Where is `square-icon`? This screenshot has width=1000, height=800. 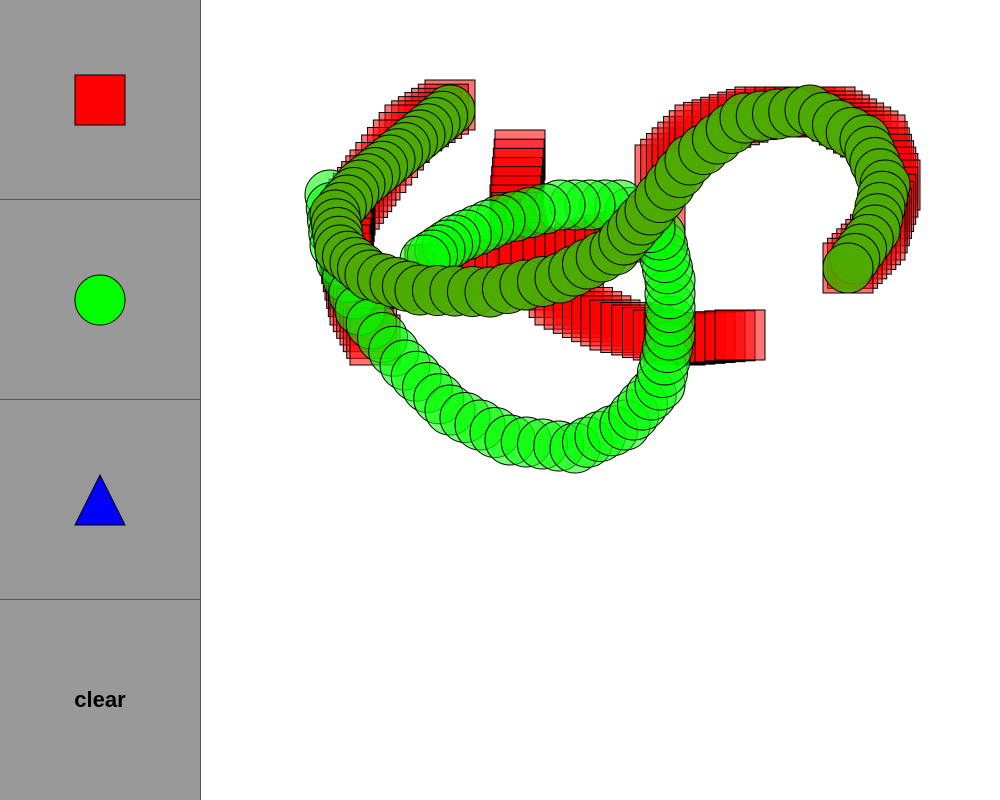
square-icon is located at coordinates (100, 99).